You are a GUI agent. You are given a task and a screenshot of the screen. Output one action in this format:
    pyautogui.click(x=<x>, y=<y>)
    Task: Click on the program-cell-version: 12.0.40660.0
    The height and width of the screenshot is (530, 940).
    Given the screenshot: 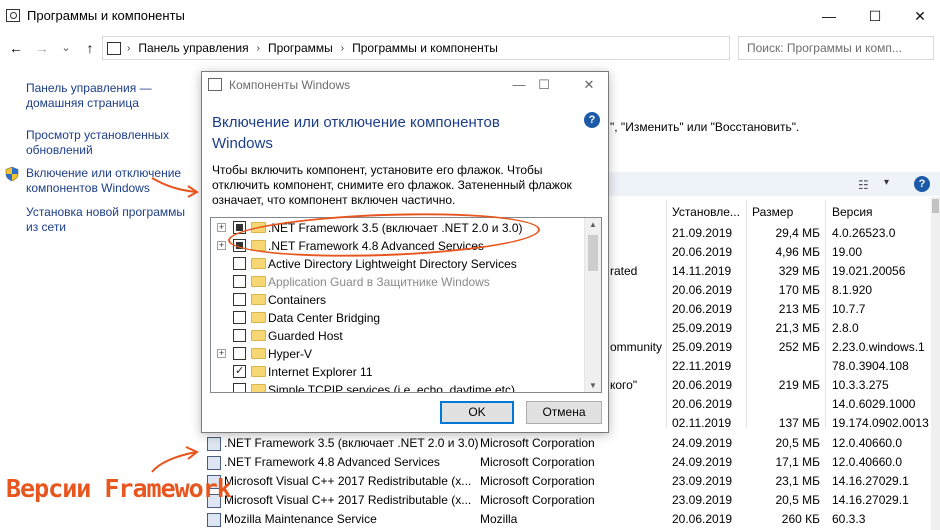 What is the action you would take?
    pyautogui.click(x=867, y=443)
    